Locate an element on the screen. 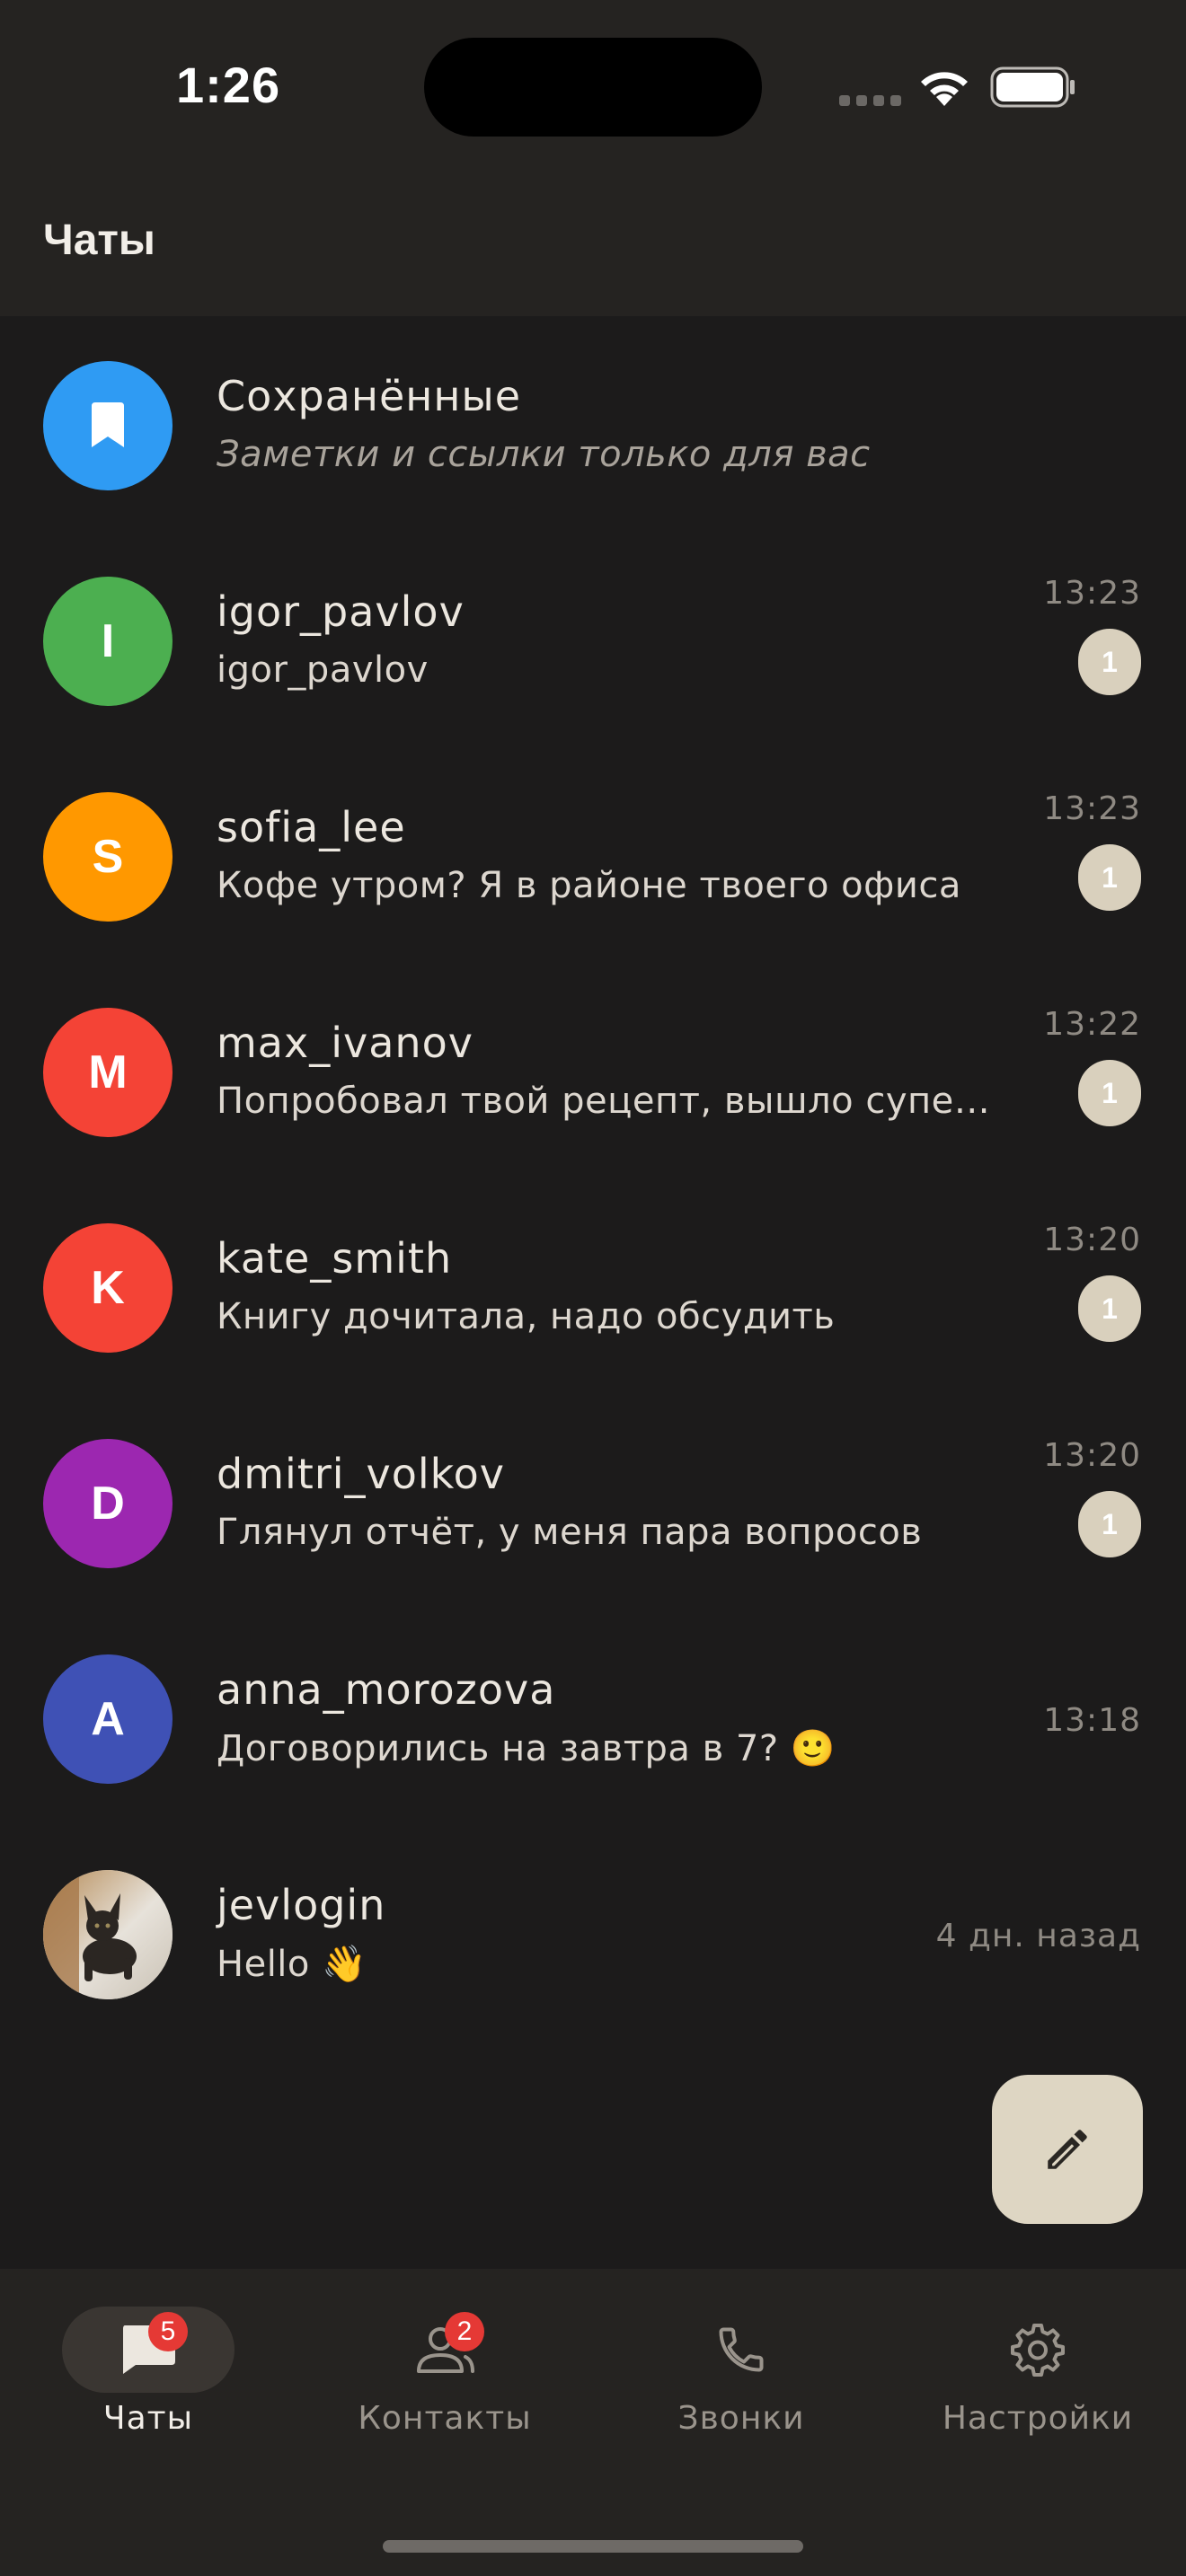 Image resolution: width=1186 pixels, height=2576 pixels. chat-row: jevlogin Hello 👋 4 дн. назад is located at coordinates (593, 1933).